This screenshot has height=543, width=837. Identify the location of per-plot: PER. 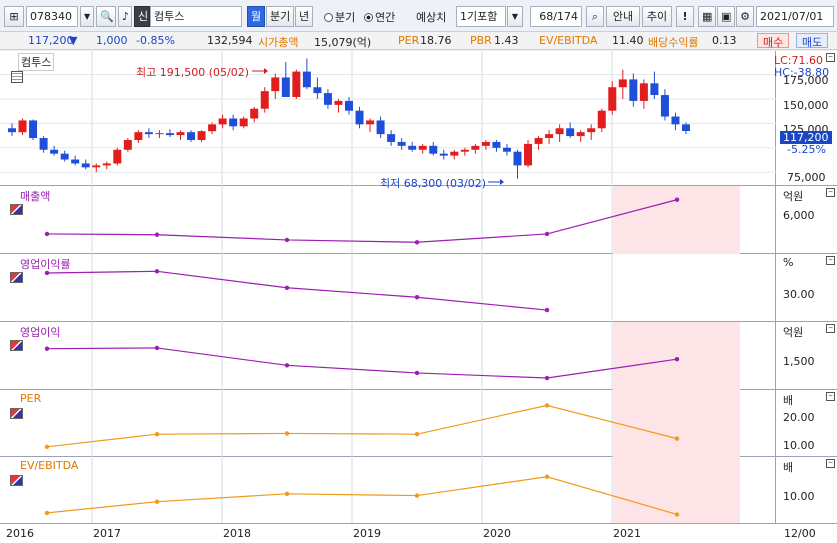
(388, 423).